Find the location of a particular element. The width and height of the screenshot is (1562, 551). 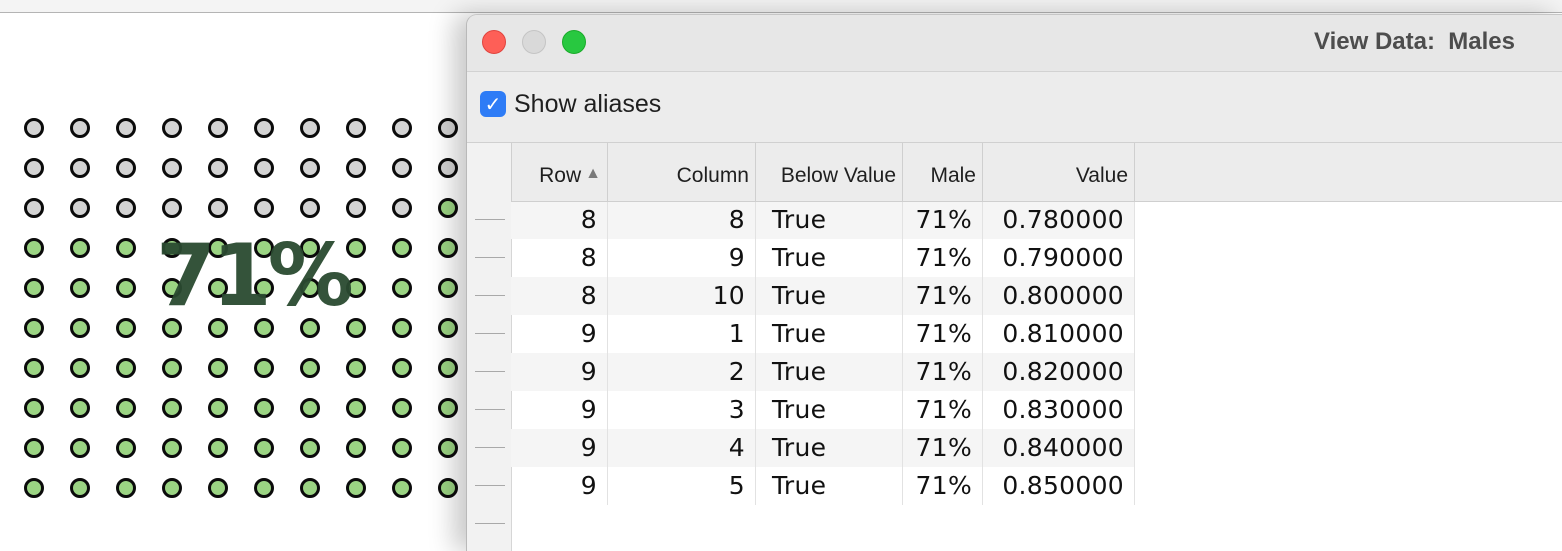

cell-column: 1 is located at coordinates (682, 334).